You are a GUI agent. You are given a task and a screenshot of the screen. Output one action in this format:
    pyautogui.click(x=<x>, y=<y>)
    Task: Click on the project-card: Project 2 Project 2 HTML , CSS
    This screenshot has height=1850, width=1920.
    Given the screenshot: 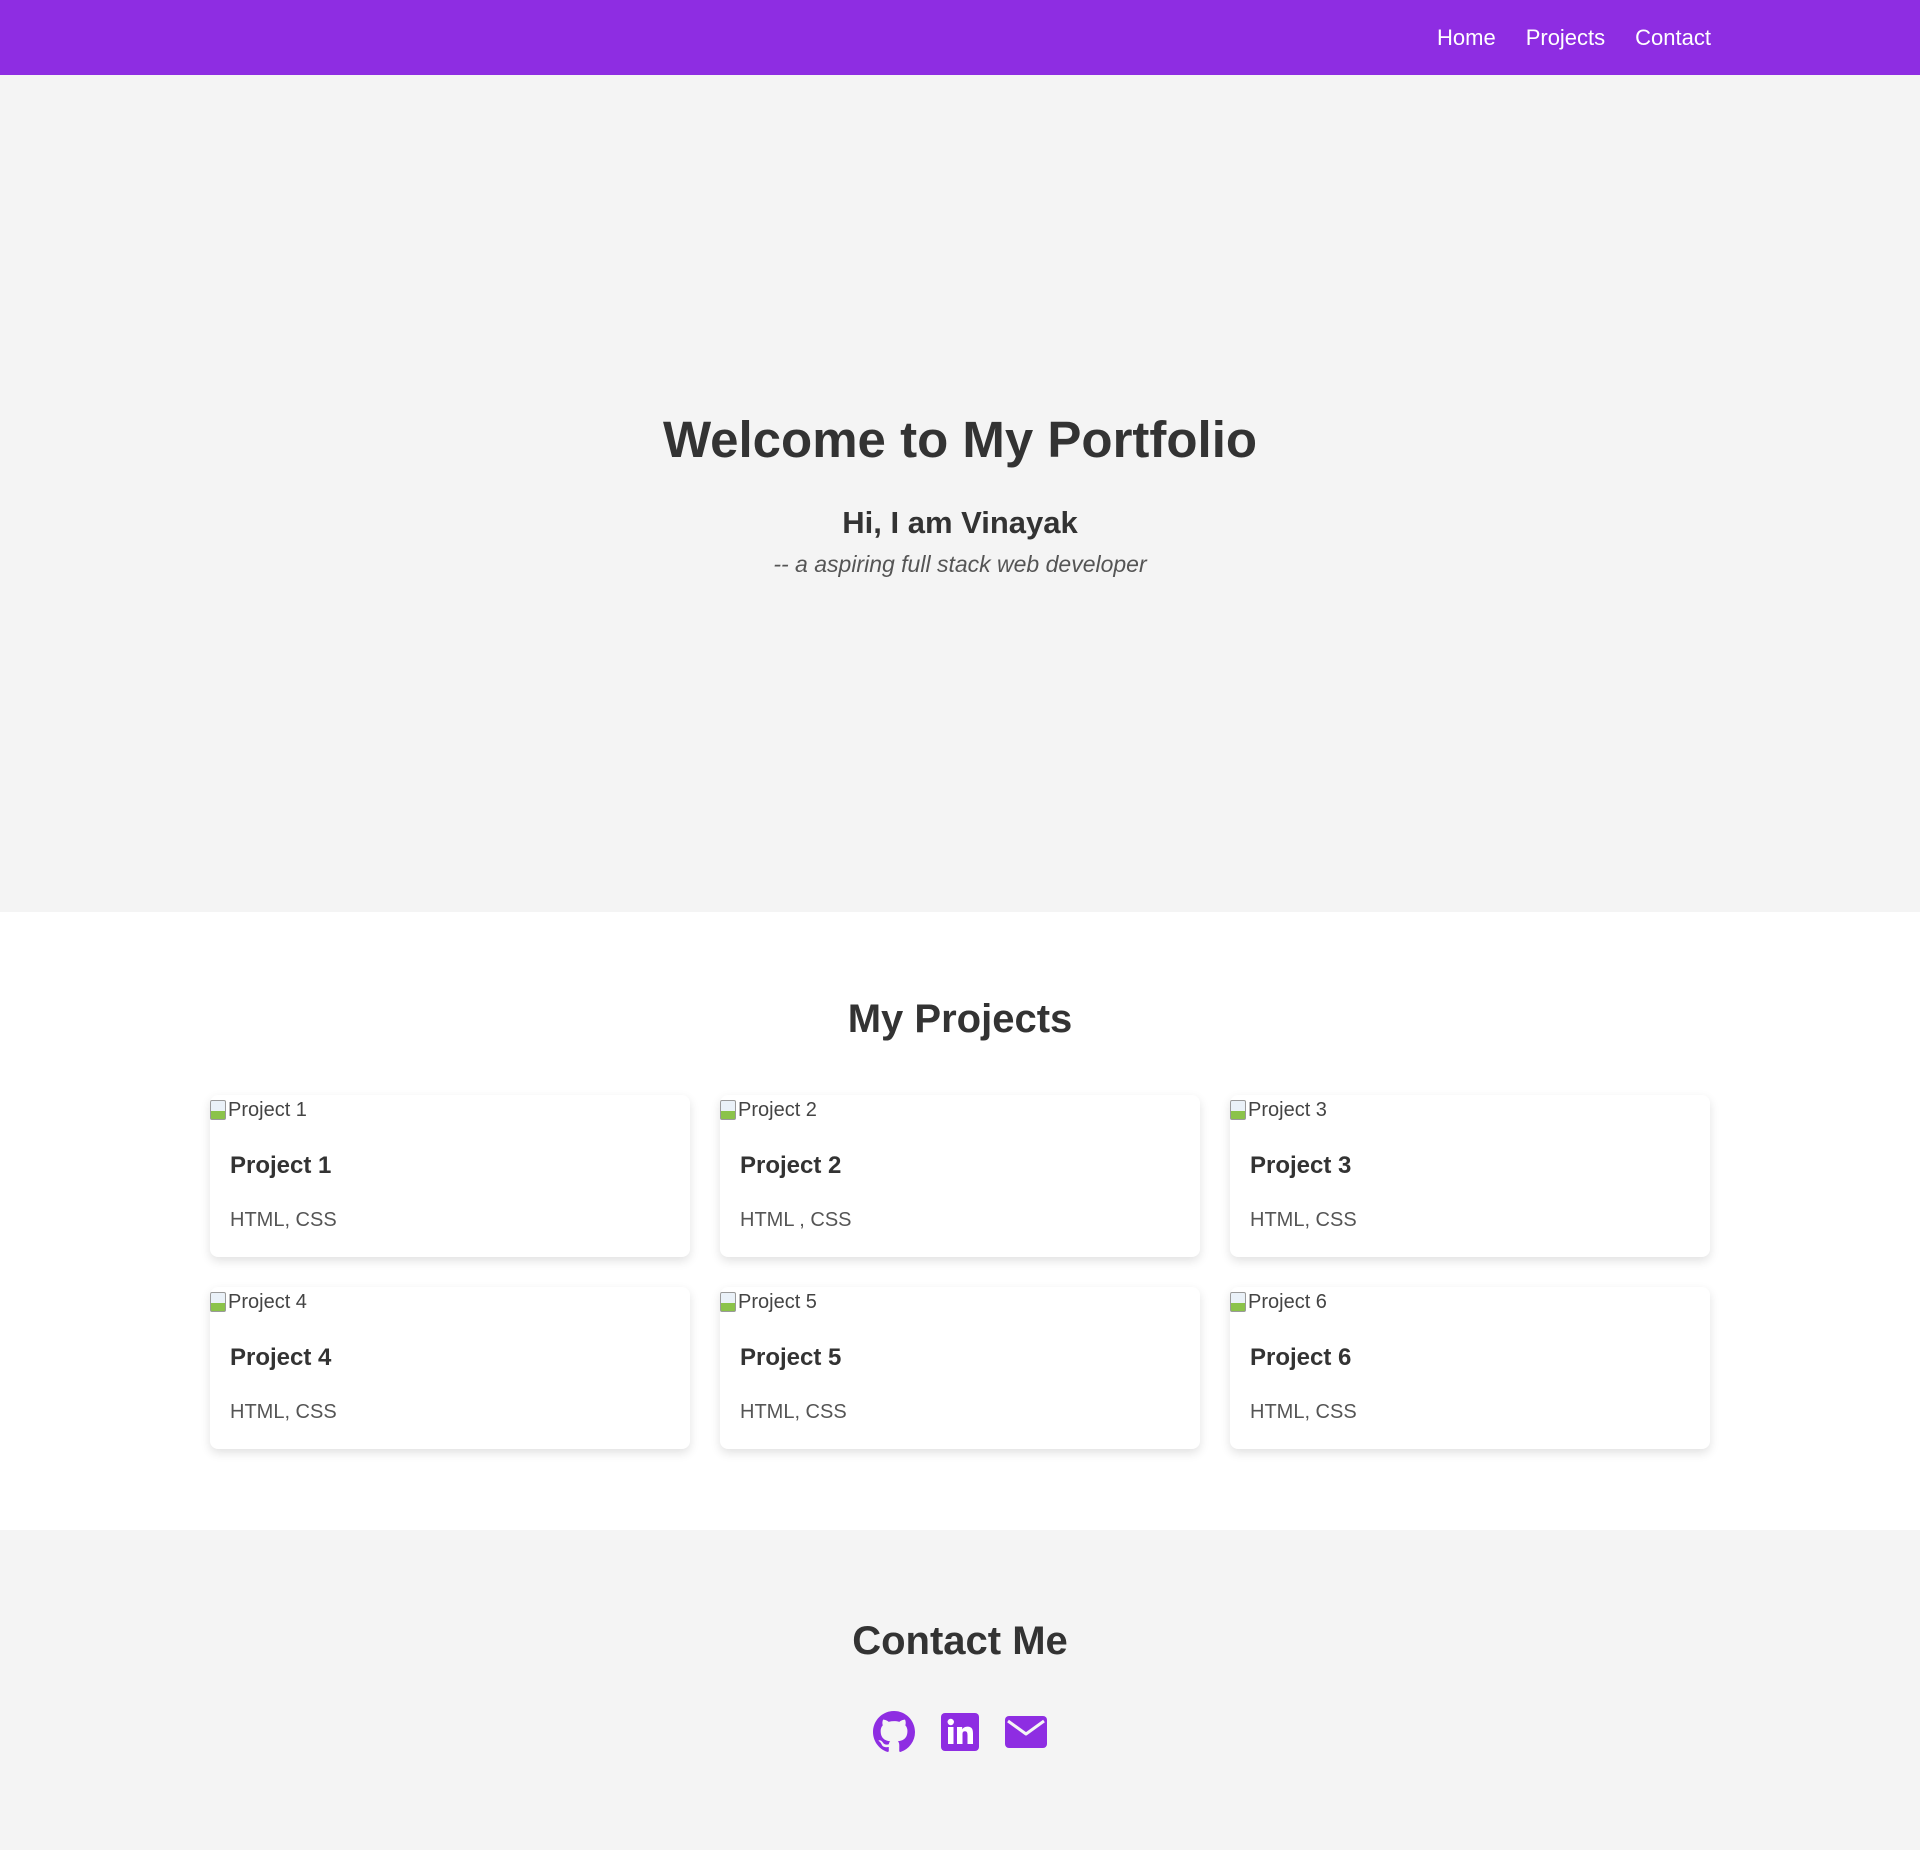 What is the action you would take?
    pyautogui.click(x=960, y=1176)
    